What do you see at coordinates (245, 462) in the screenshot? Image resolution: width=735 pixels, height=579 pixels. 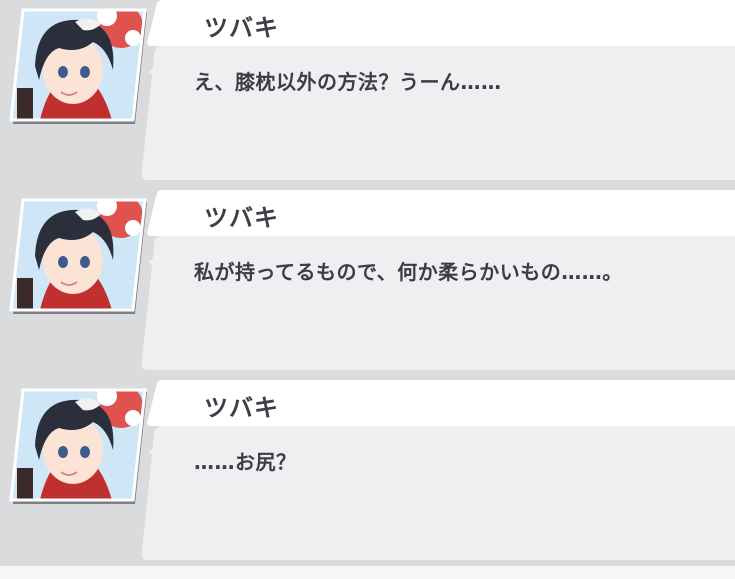 I see `message-text: ……お尻？` at bounding box center [245, 462].